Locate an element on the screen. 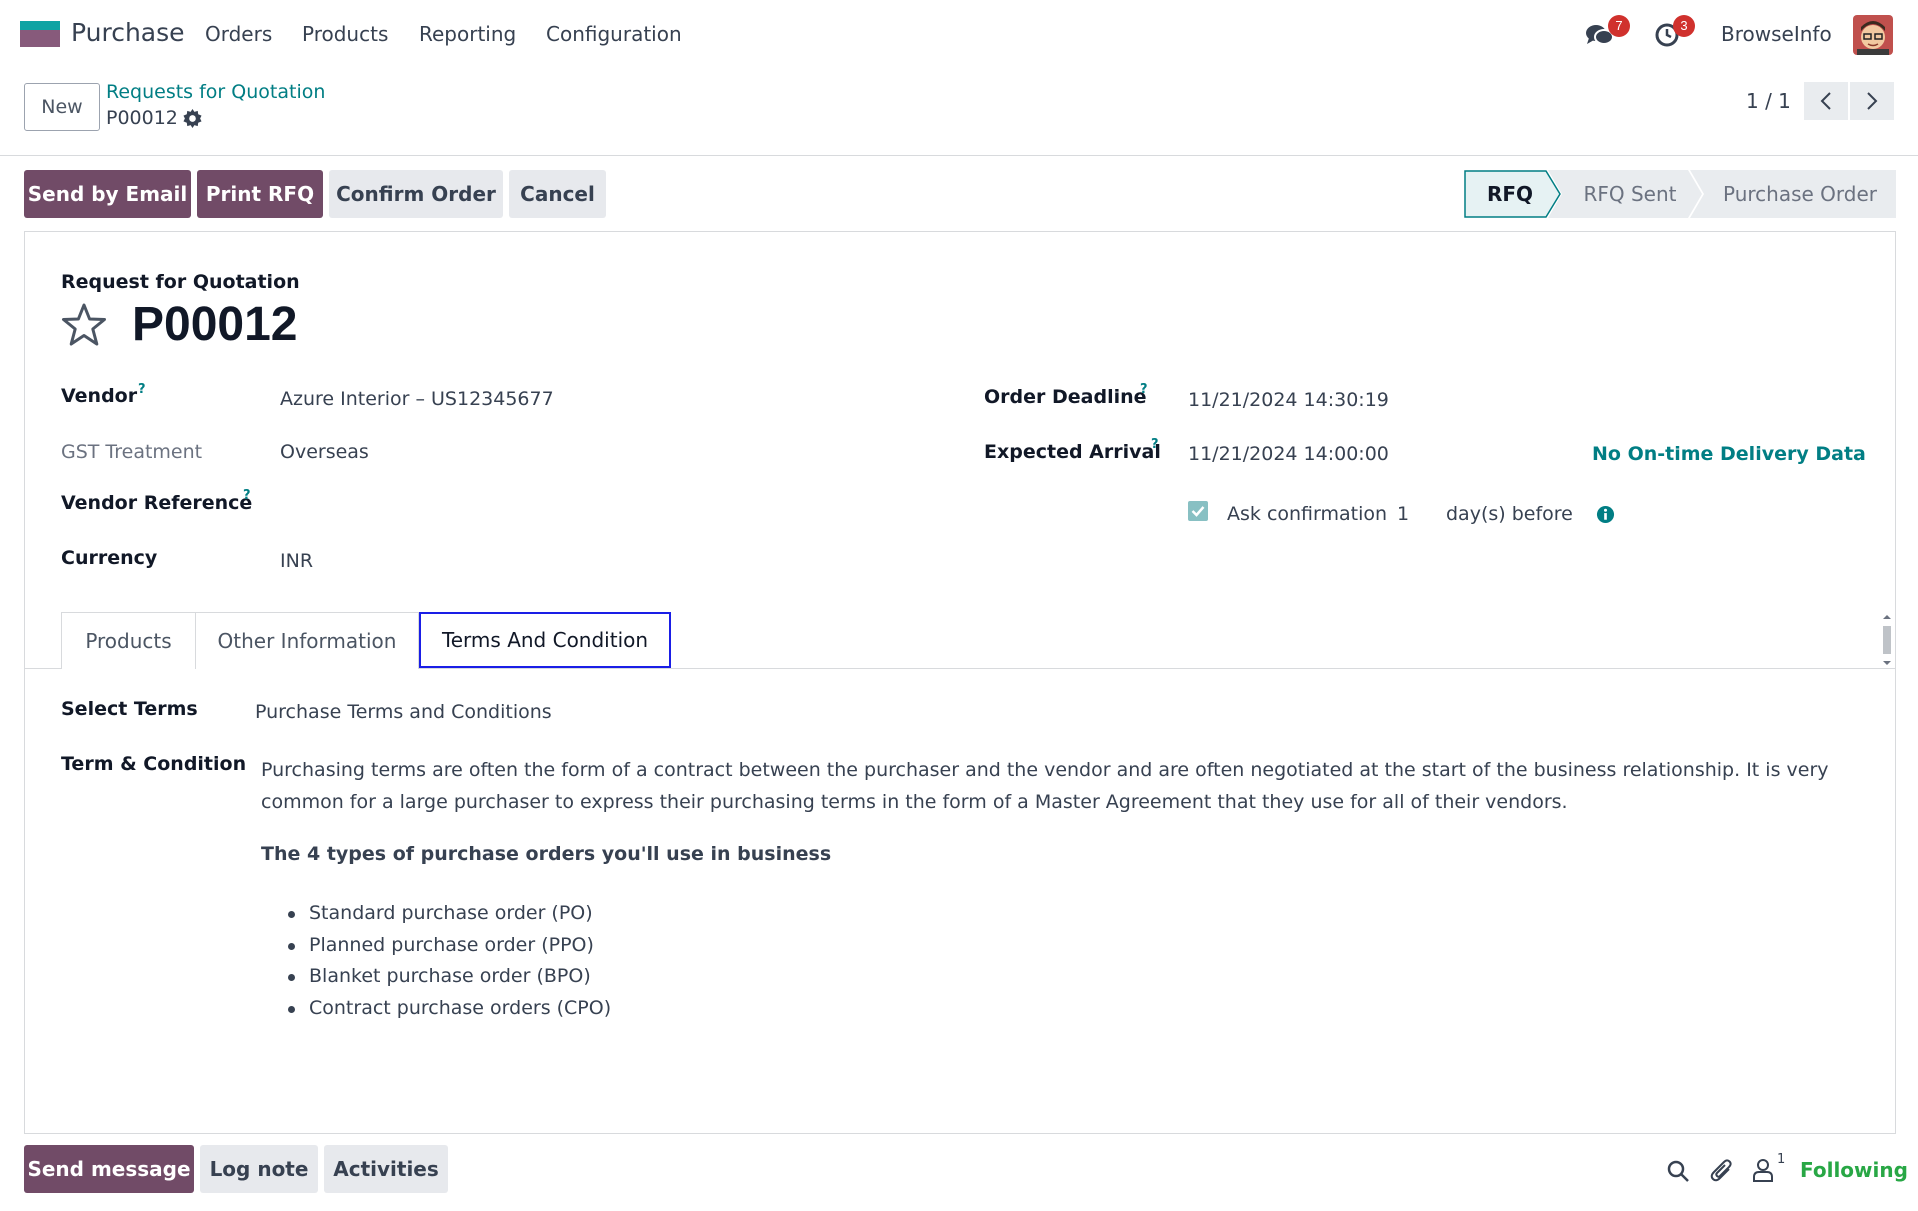 The image size is (1918, 1211). print-rfq-button: Print RFQ is located at coordinates (260, 194).